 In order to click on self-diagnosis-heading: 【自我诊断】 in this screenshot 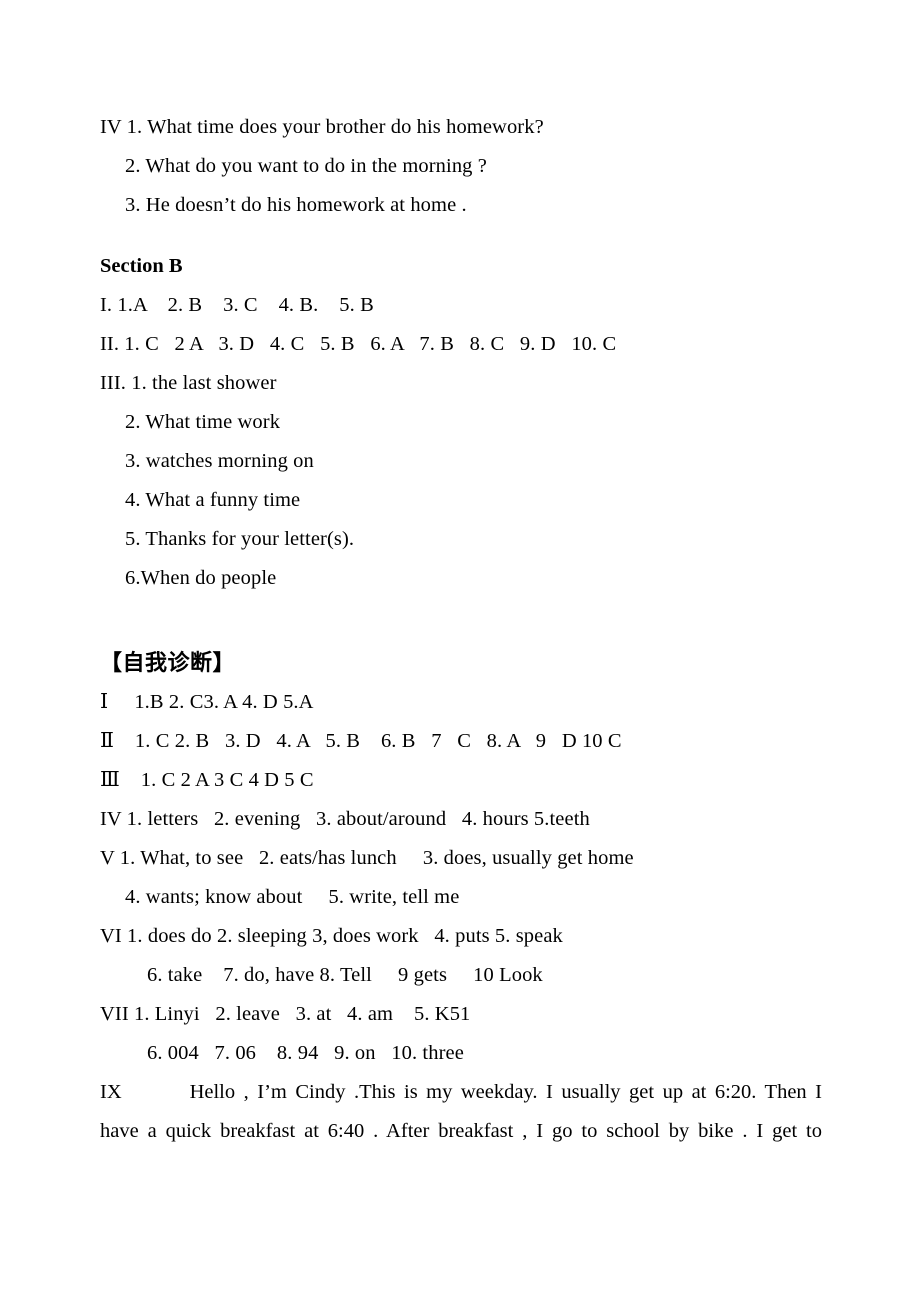, I will do `click(168, 663)`.